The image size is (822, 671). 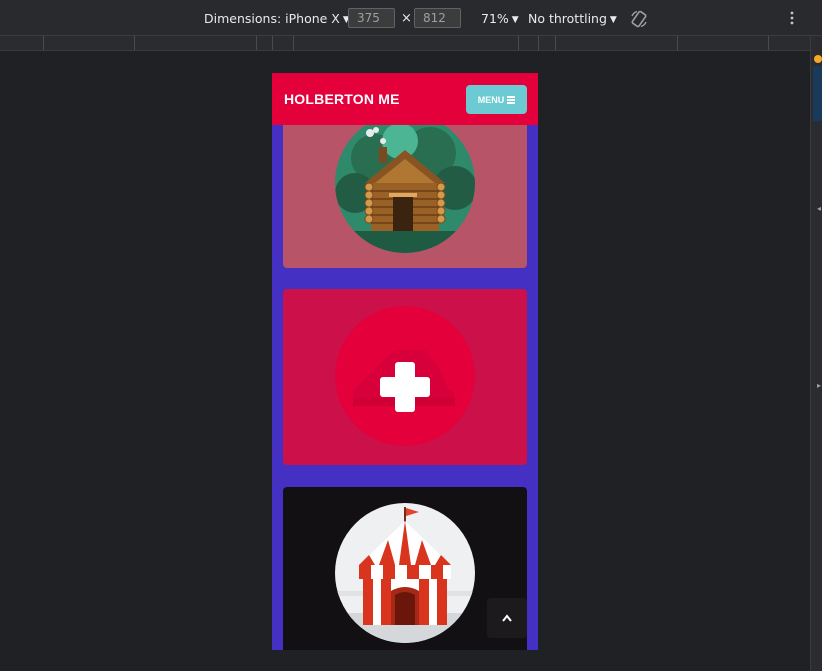 I want to click on expand-arrow-icon: ▸, so click(x=819, y=385).